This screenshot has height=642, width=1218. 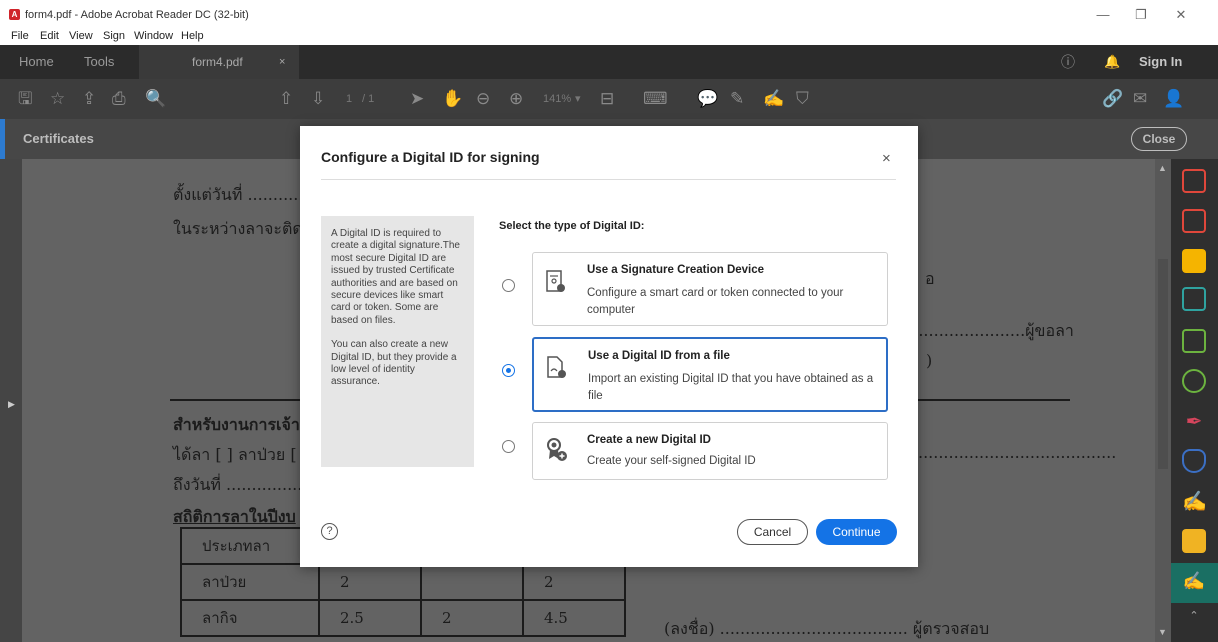 I want to click on table-cell: 2.5, so click(x=370, y=618).